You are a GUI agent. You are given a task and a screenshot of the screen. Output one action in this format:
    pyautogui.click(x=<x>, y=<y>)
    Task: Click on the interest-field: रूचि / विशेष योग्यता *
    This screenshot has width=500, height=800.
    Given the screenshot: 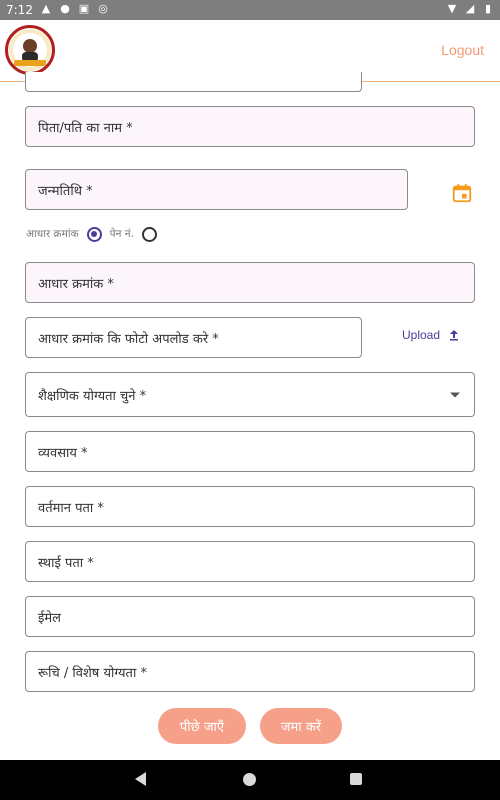 What is the action you would take?
    pyautogui.click(x=250, y=671)
    